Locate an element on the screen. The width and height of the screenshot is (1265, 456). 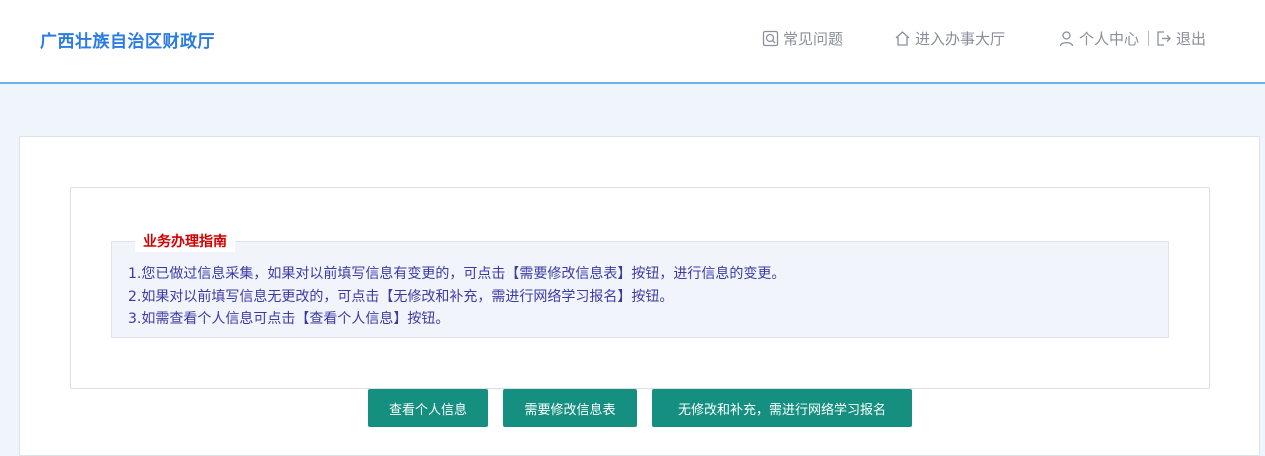
nav-faq: 常见问题 is located at coordinates (802, 38).